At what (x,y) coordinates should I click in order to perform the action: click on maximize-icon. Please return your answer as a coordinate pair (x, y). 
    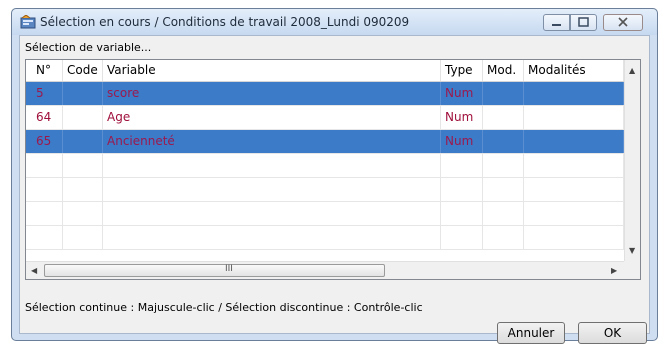
    Looking at the image, I should click on (583, 22).